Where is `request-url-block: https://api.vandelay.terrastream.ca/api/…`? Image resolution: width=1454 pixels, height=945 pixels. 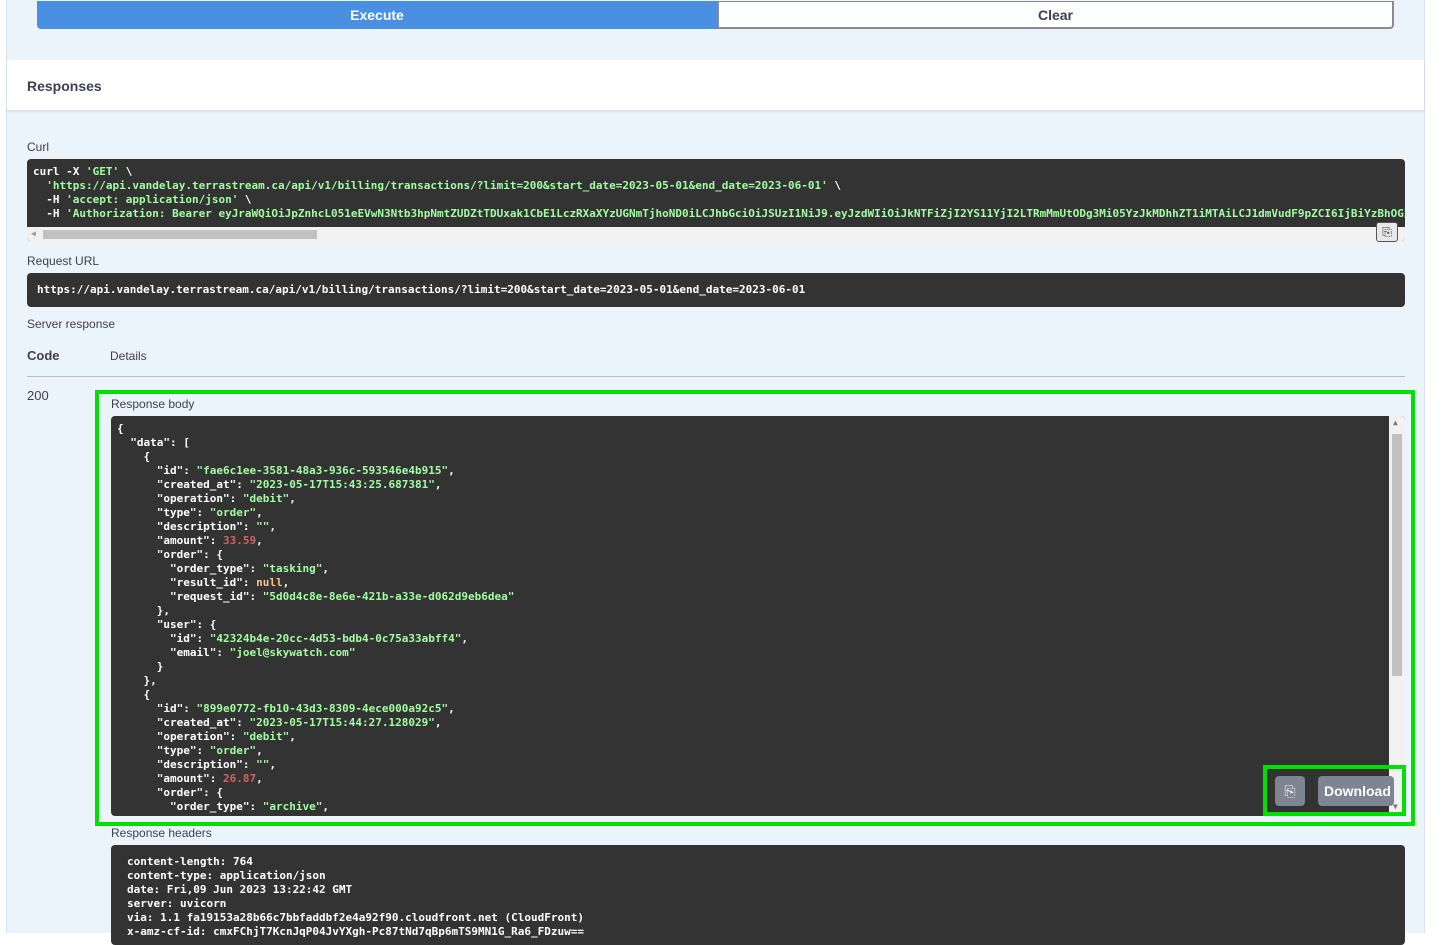
request-url-block: https://api.vandelay.terrastream.ca/api/… is located at coordinates (716, 290).